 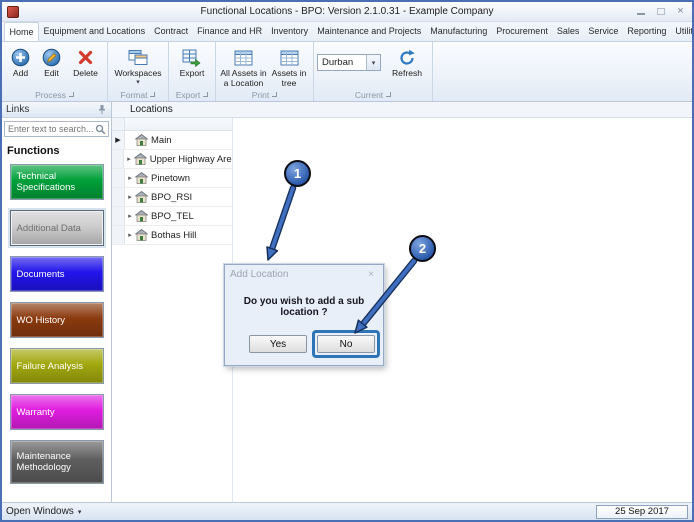 What do you see at coordinates (289, 57) in the screenshot?
I see `assets-tree-grid-icon` at bounding box center [289, 57].